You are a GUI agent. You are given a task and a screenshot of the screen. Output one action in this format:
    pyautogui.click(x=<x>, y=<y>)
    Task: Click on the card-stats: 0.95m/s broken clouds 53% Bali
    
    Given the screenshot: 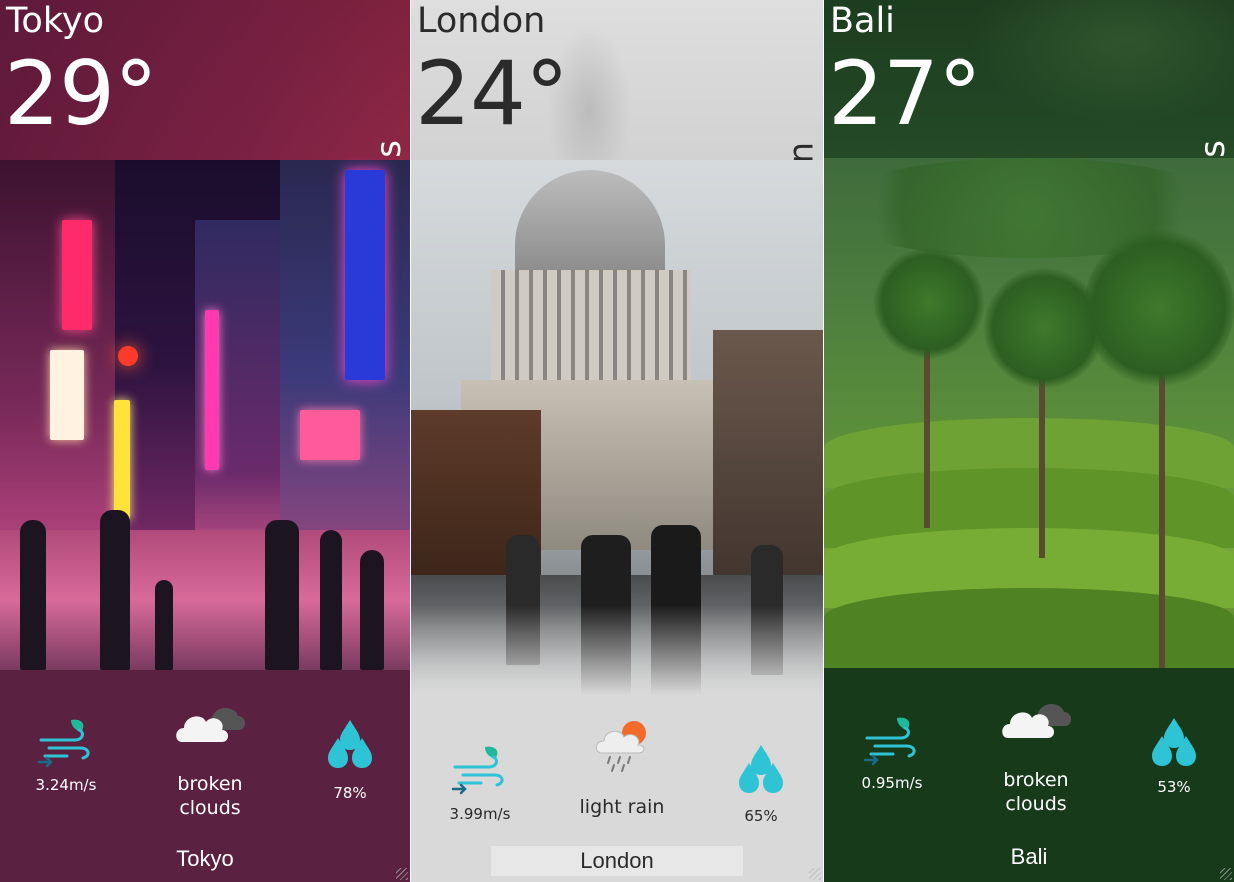 What is the action you would take?
    pyautogui.click(x=1029, y=775)
    